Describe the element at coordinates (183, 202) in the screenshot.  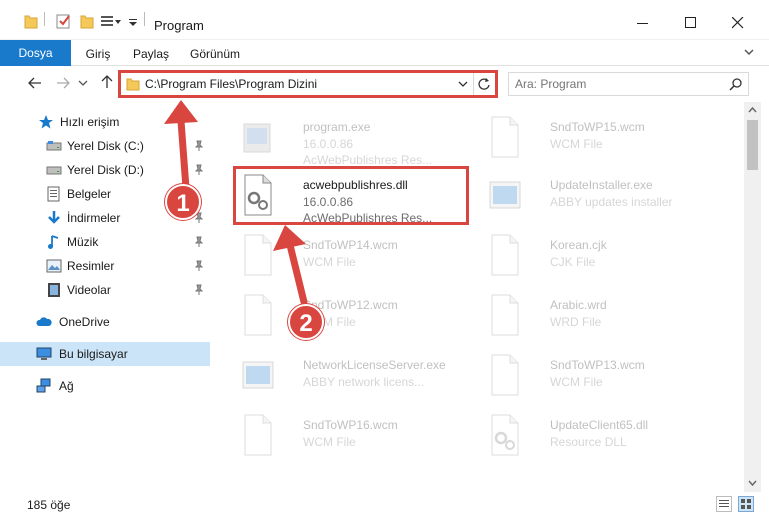
I see `step-badge-1: 1` at that location.